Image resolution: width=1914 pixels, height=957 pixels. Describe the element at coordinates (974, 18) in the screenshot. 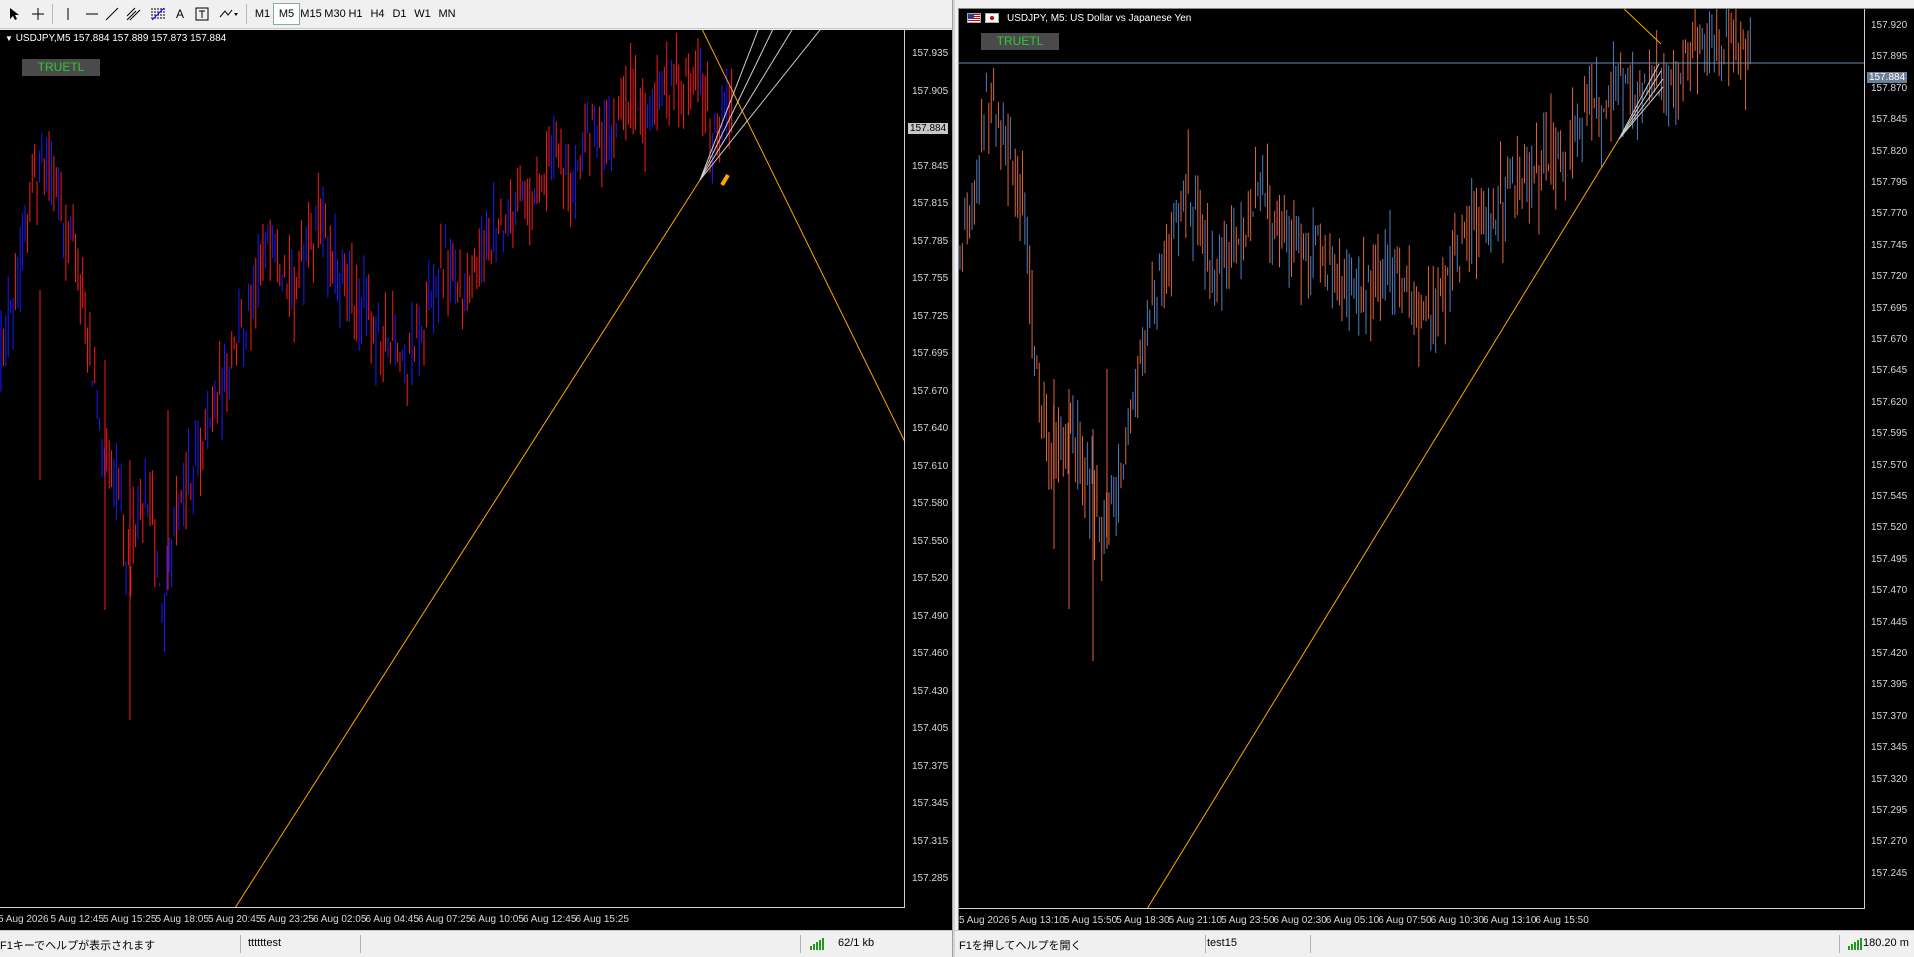

I see `us-flag-icon` at that location.